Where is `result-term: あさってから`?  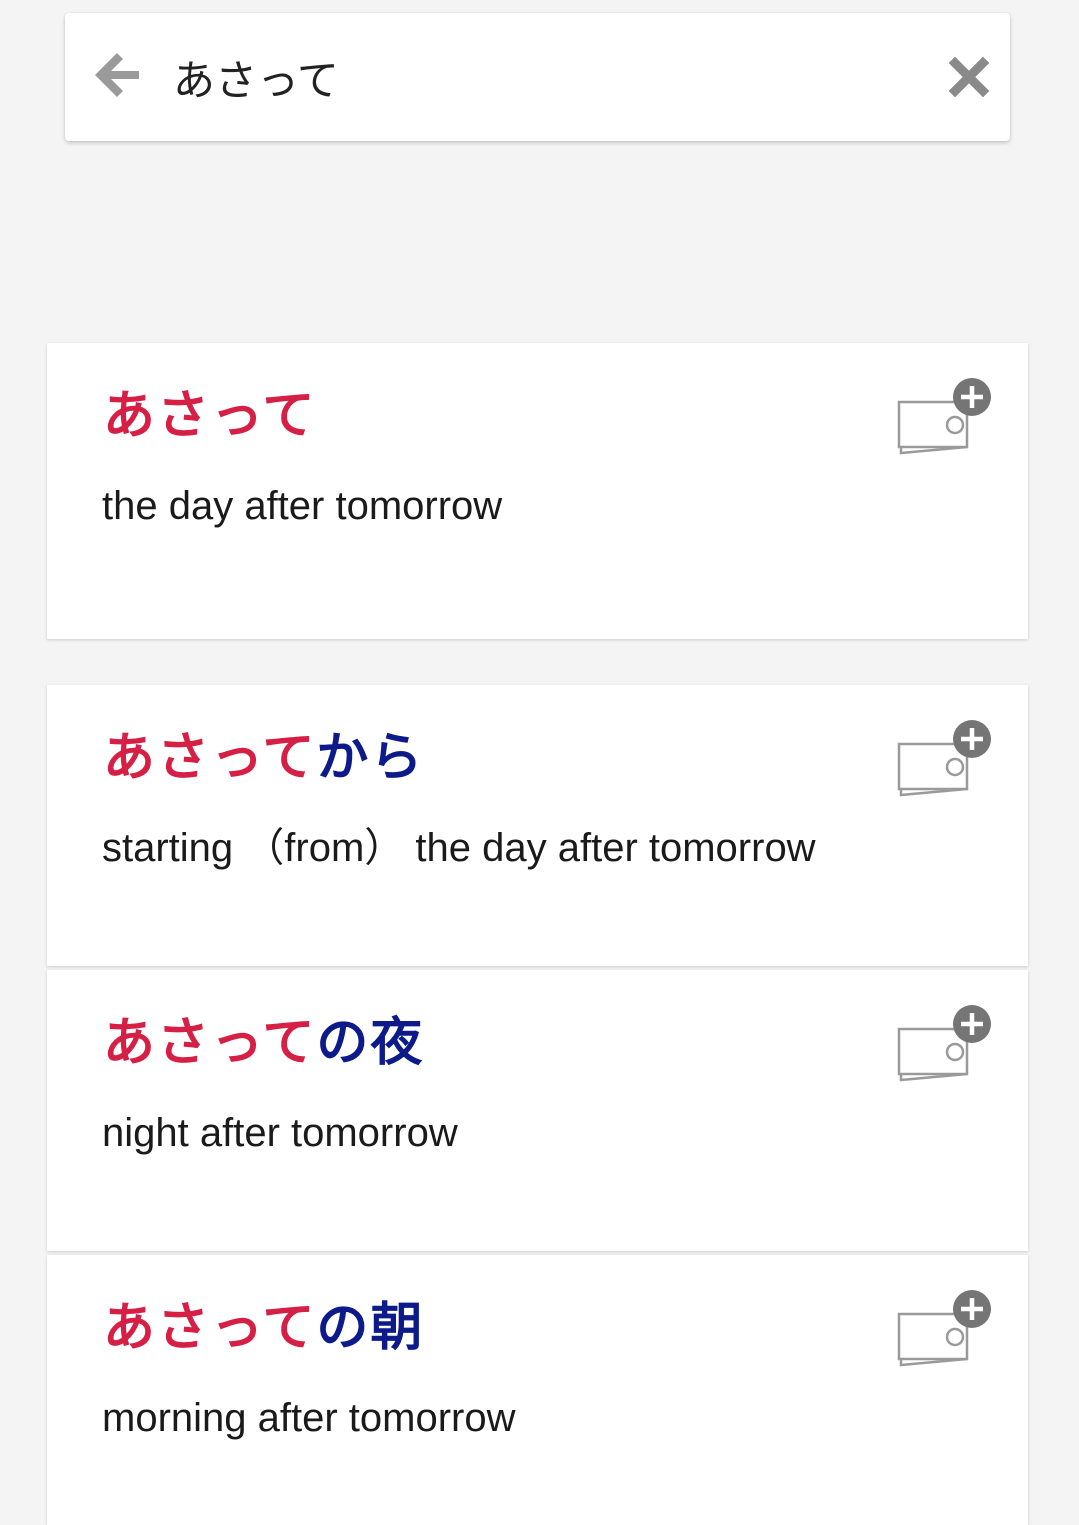
result-term: あさってから is located at coordinates (263, 758).